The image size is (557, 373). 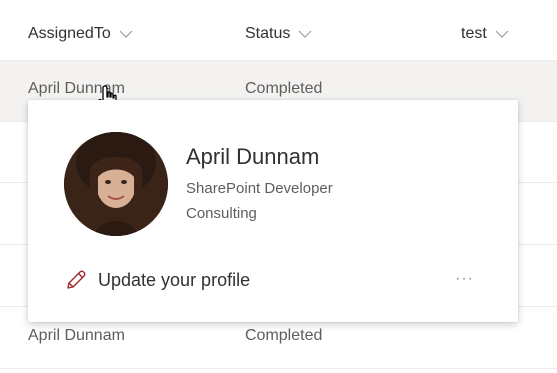 I want to click on column-header-test: test, so click(x=485, y=34).